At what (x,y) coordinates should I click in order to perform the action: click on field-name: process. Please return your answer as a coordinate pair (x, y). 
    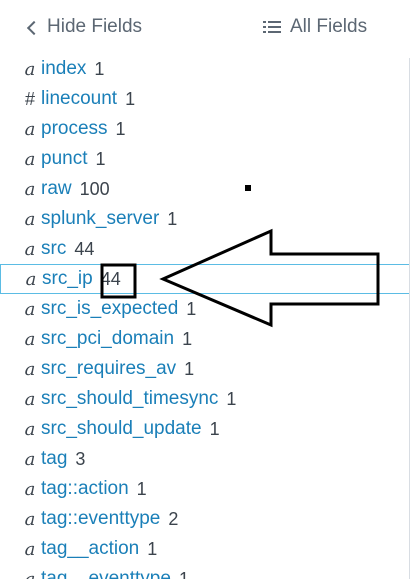
    Looking at the image, I should click on (74, 129).